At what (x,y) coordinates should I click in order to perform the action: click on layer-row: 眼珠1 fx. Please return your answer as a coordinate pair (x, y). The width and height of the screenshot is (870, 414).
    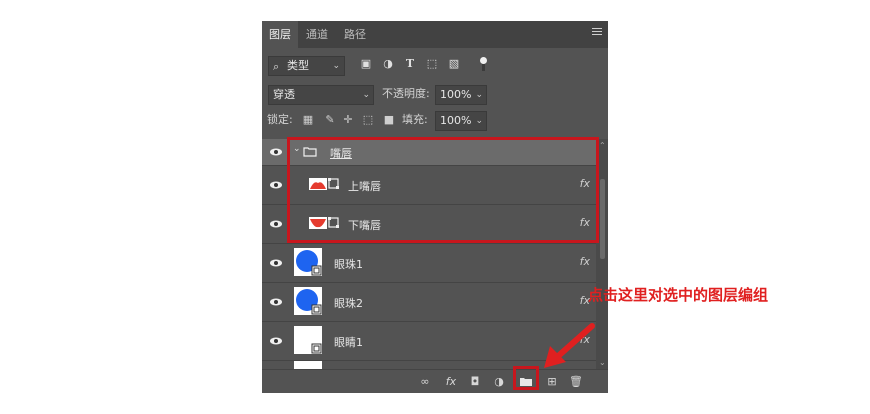
    Looking at the image, I should click on (429, 263).